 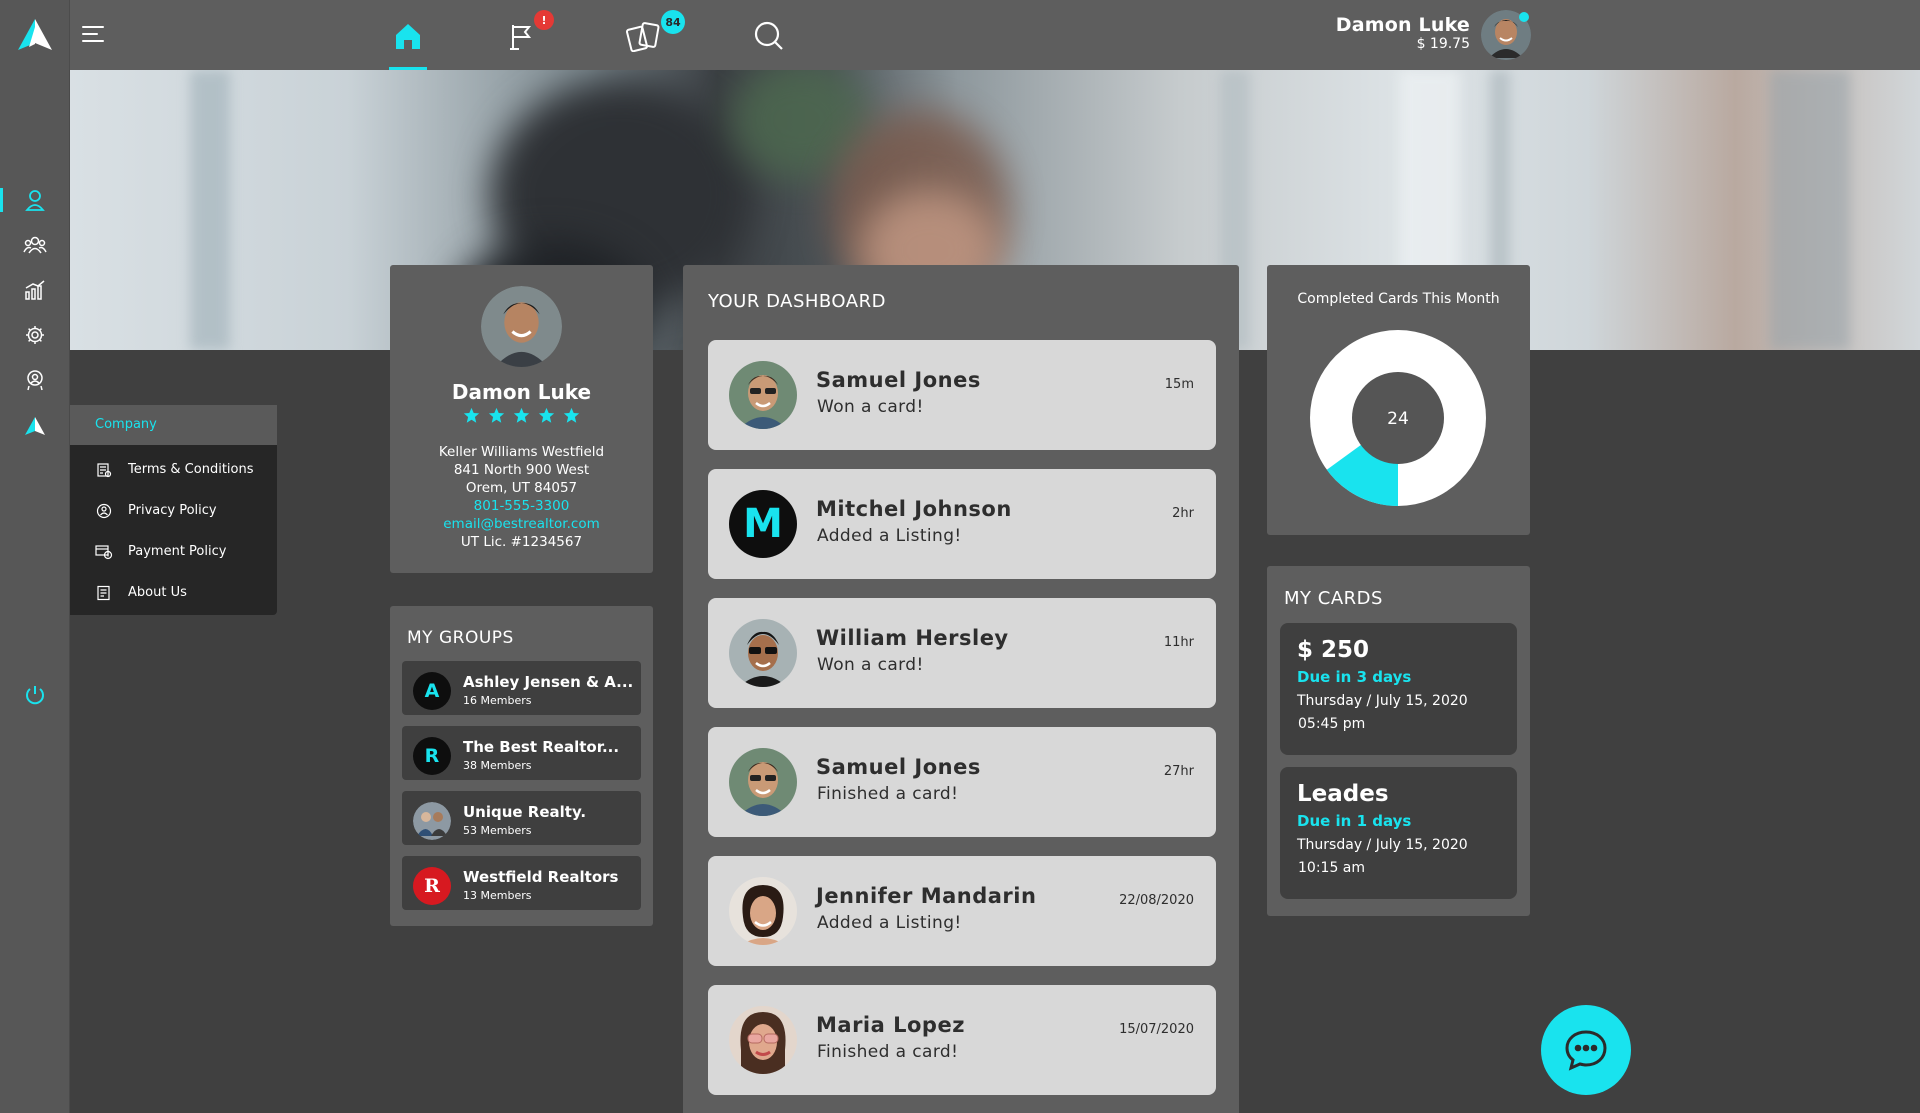 I want to click on feed-item: Samuel Jones Won a card! 15m, so click(x=962, y=395).